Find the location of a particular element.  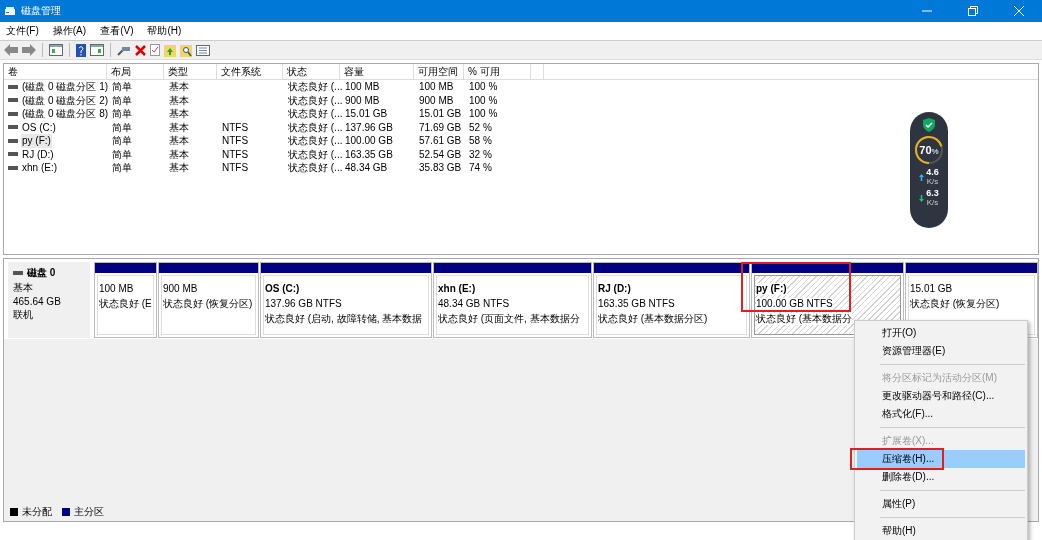

menu-item: 查看(V) is located at coordinates (117, 31).